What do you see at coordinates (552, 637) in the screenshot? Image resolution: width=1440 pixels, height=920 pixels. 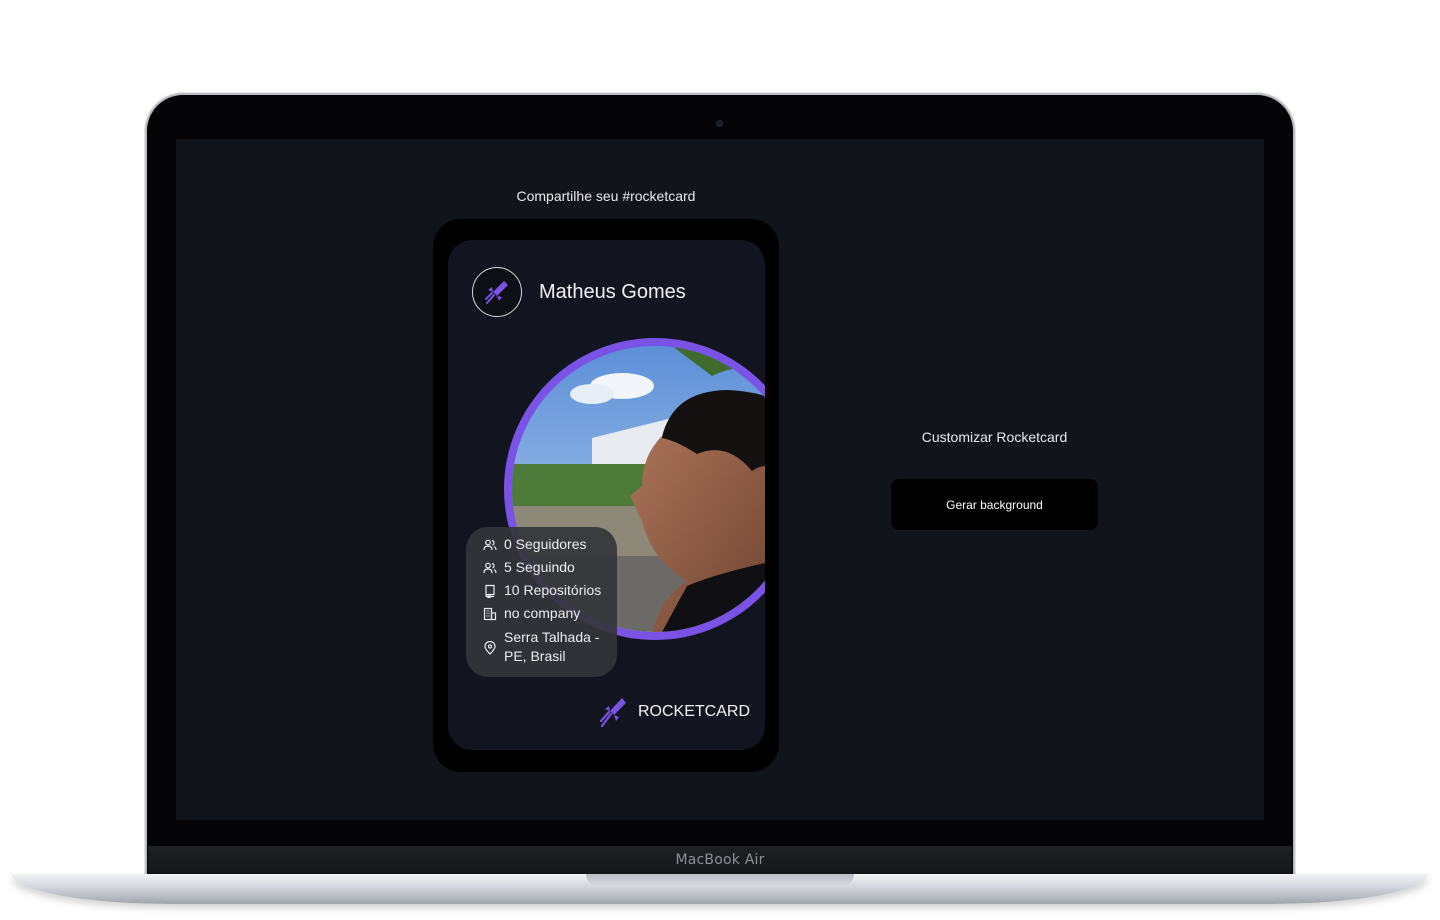 I see `stat-location-line1: Serra Talhada -` at bounding box center [552, 637].